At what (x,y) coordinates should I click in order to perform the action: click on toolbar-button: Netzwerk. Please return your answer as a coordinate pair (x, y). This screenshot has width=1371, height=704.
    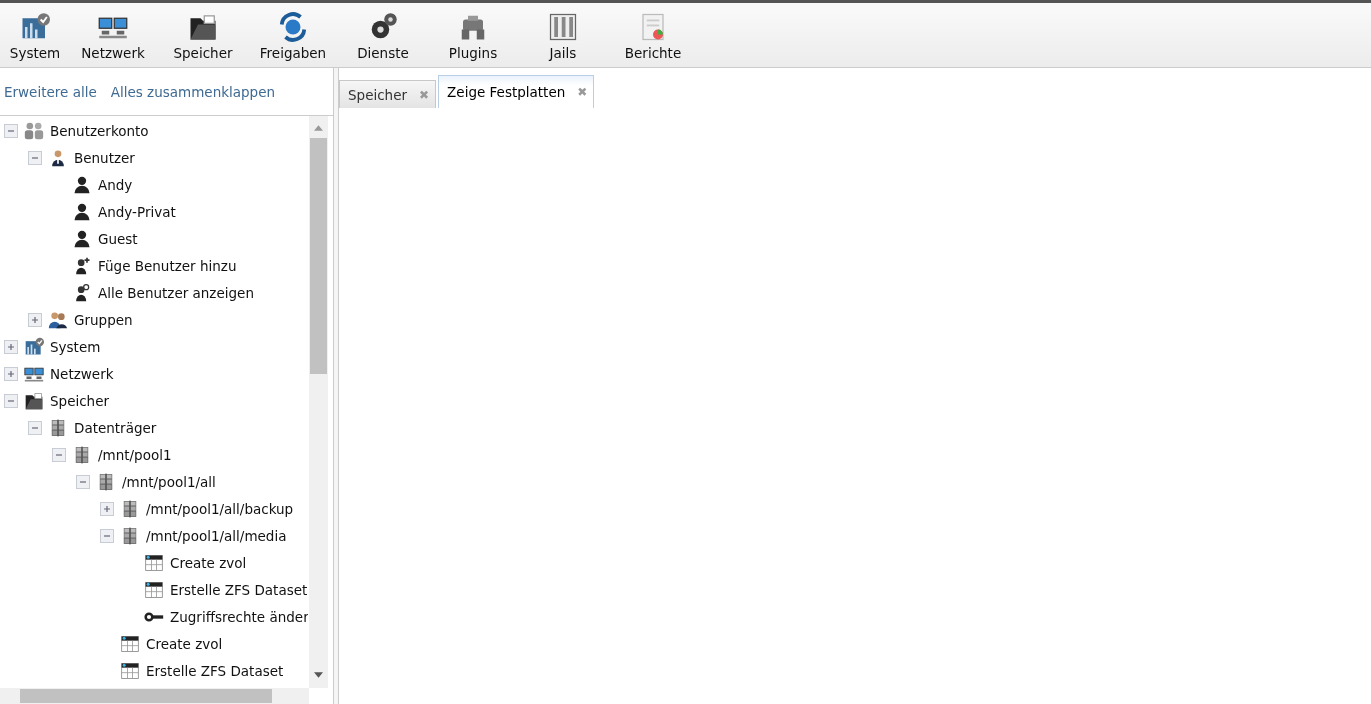
    Looking at the image, I should click on (113, 35).